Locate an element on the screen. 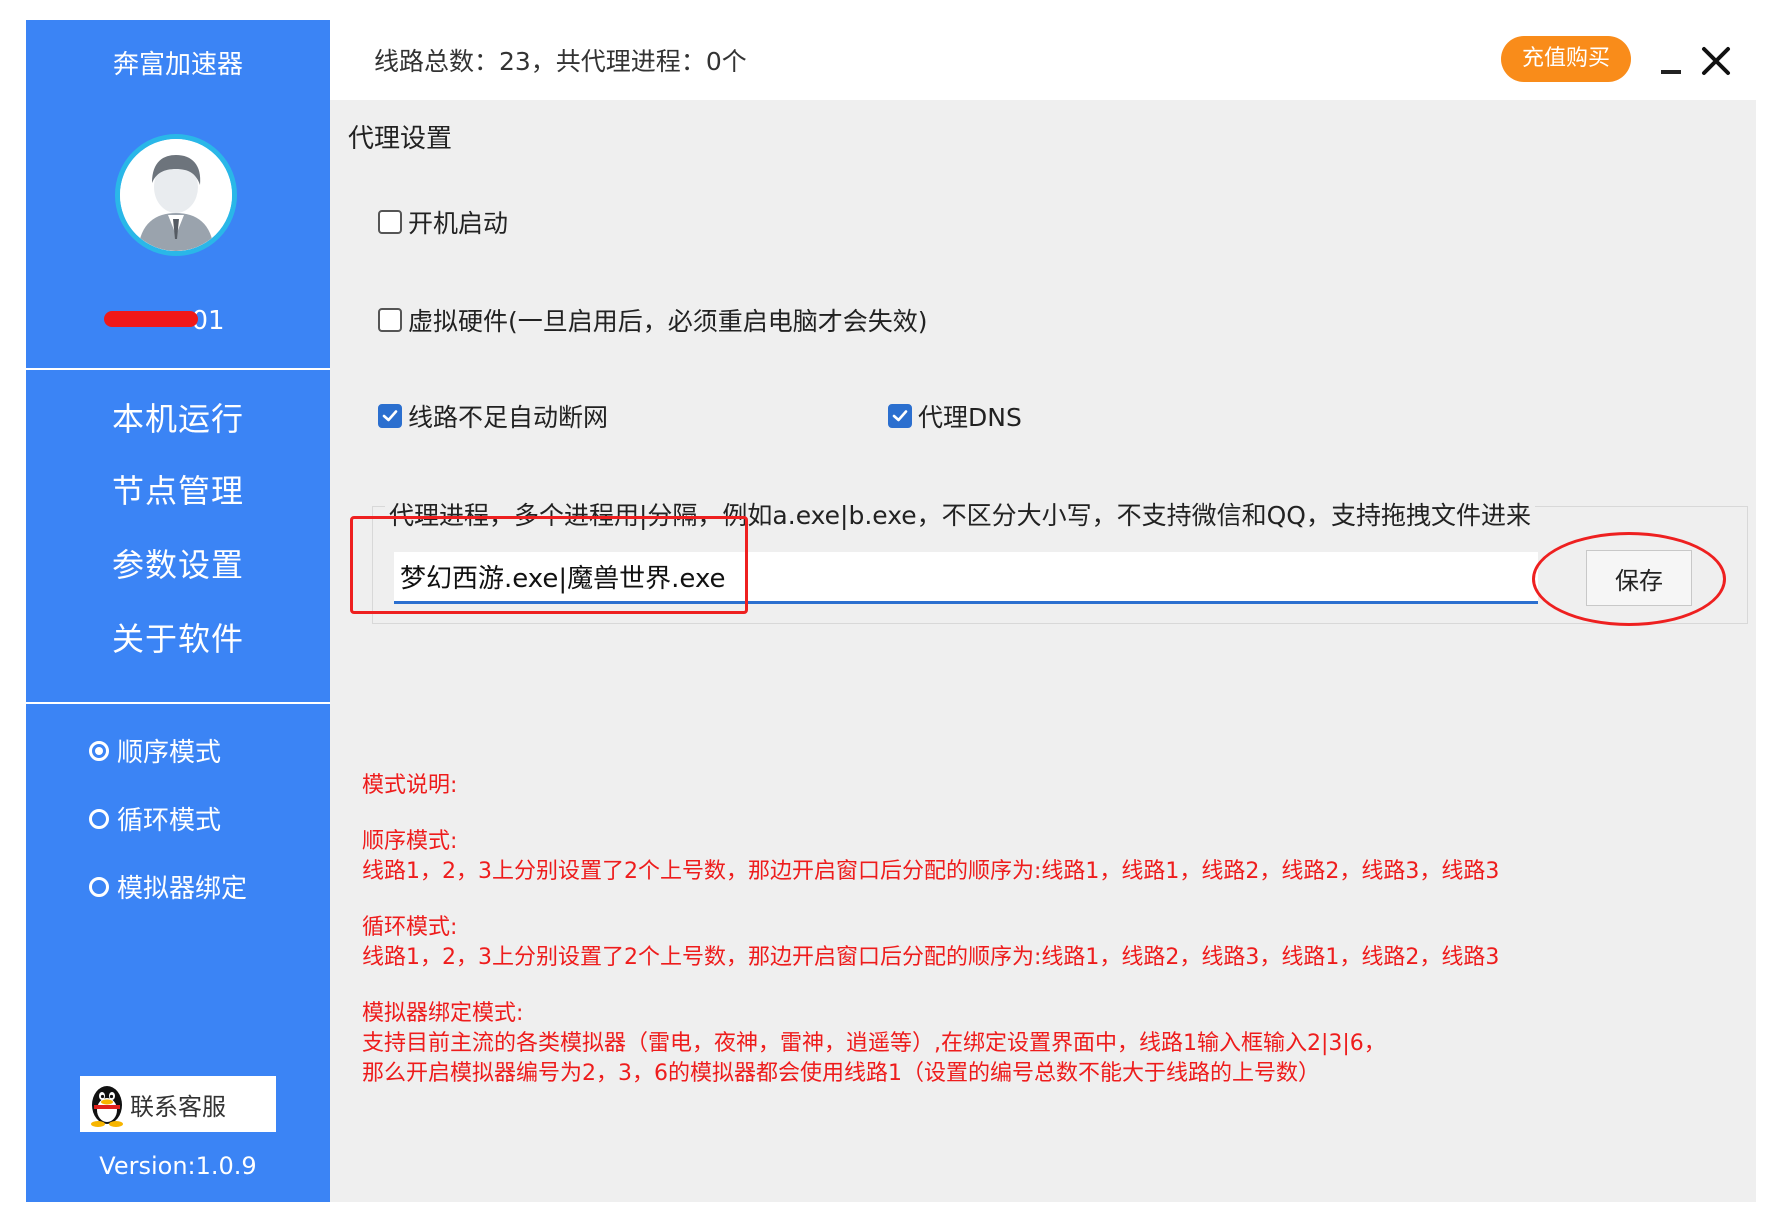 The width and height of the screenshot is (1784, 1226). virtual-hardware-checkbox: 虚拟硬件(一旦启用后，必须重启电脑才会失效) is located at coordinates (653, 320).